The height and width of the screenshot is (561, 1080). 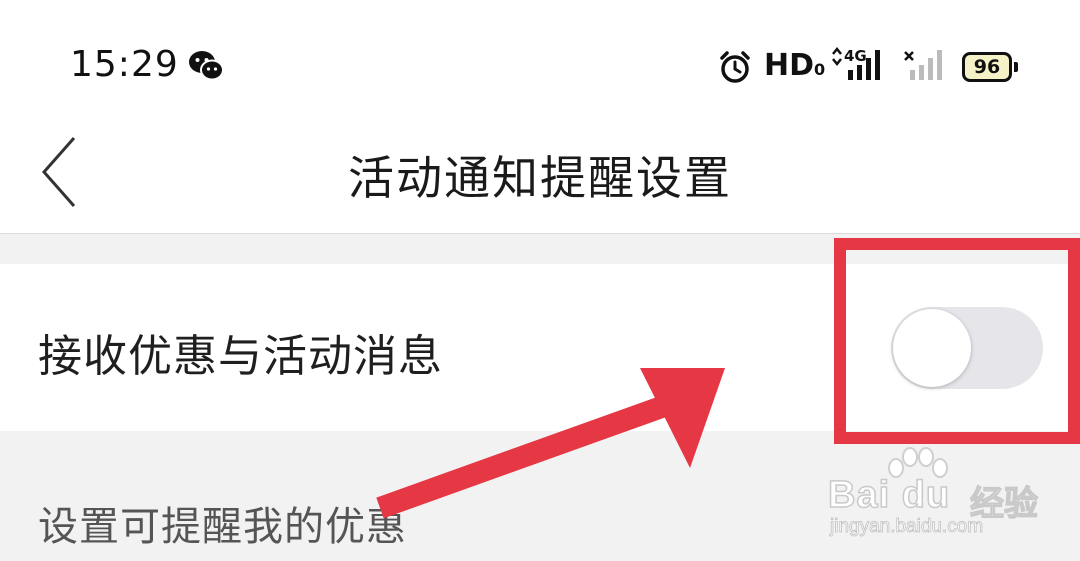 What do you see at coordinates (855, 56) in the screenshot?
I see `svg-text: 4G` at bounding box center [855, 56].